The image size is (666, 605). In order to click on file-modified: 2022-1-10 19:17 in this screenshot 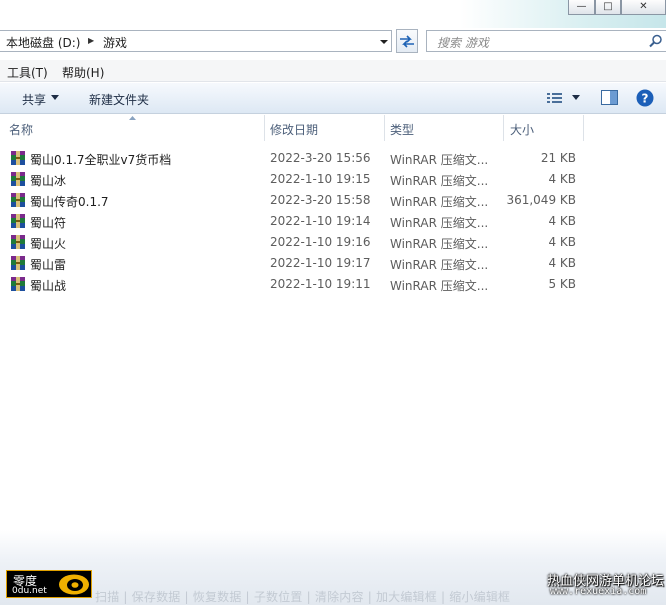, I will do `click(320, 263)`.